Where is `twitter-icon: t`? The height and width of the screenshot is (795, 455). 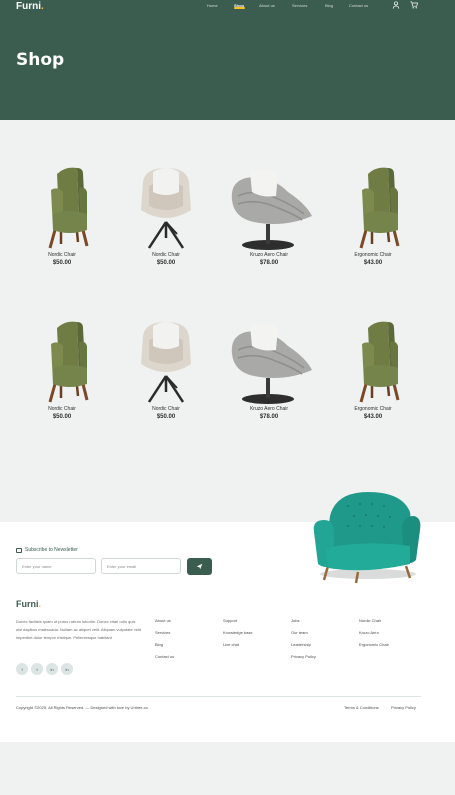
twitter-icon: t is located at coordinates (37, 669).